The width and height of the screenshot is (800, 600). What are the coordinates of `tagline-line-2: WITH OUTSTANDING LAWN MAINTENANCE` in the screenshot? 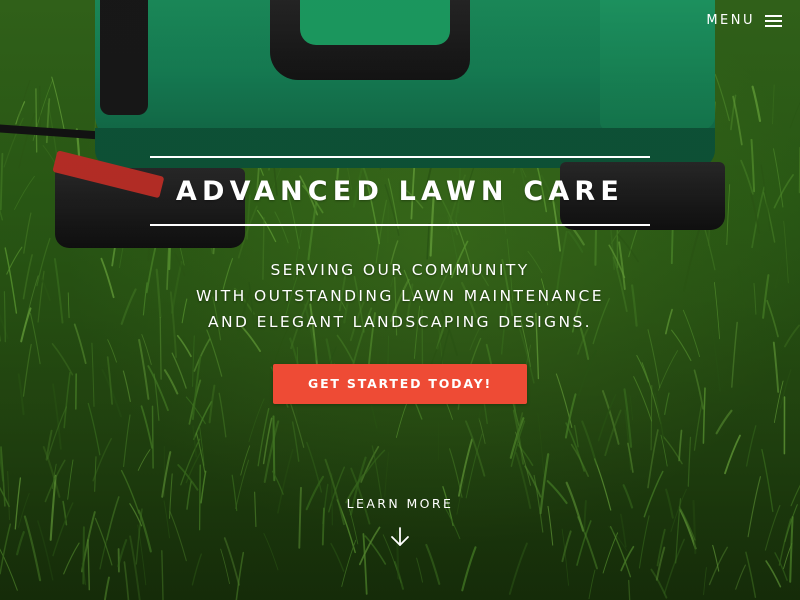 It's located at (400, 296).